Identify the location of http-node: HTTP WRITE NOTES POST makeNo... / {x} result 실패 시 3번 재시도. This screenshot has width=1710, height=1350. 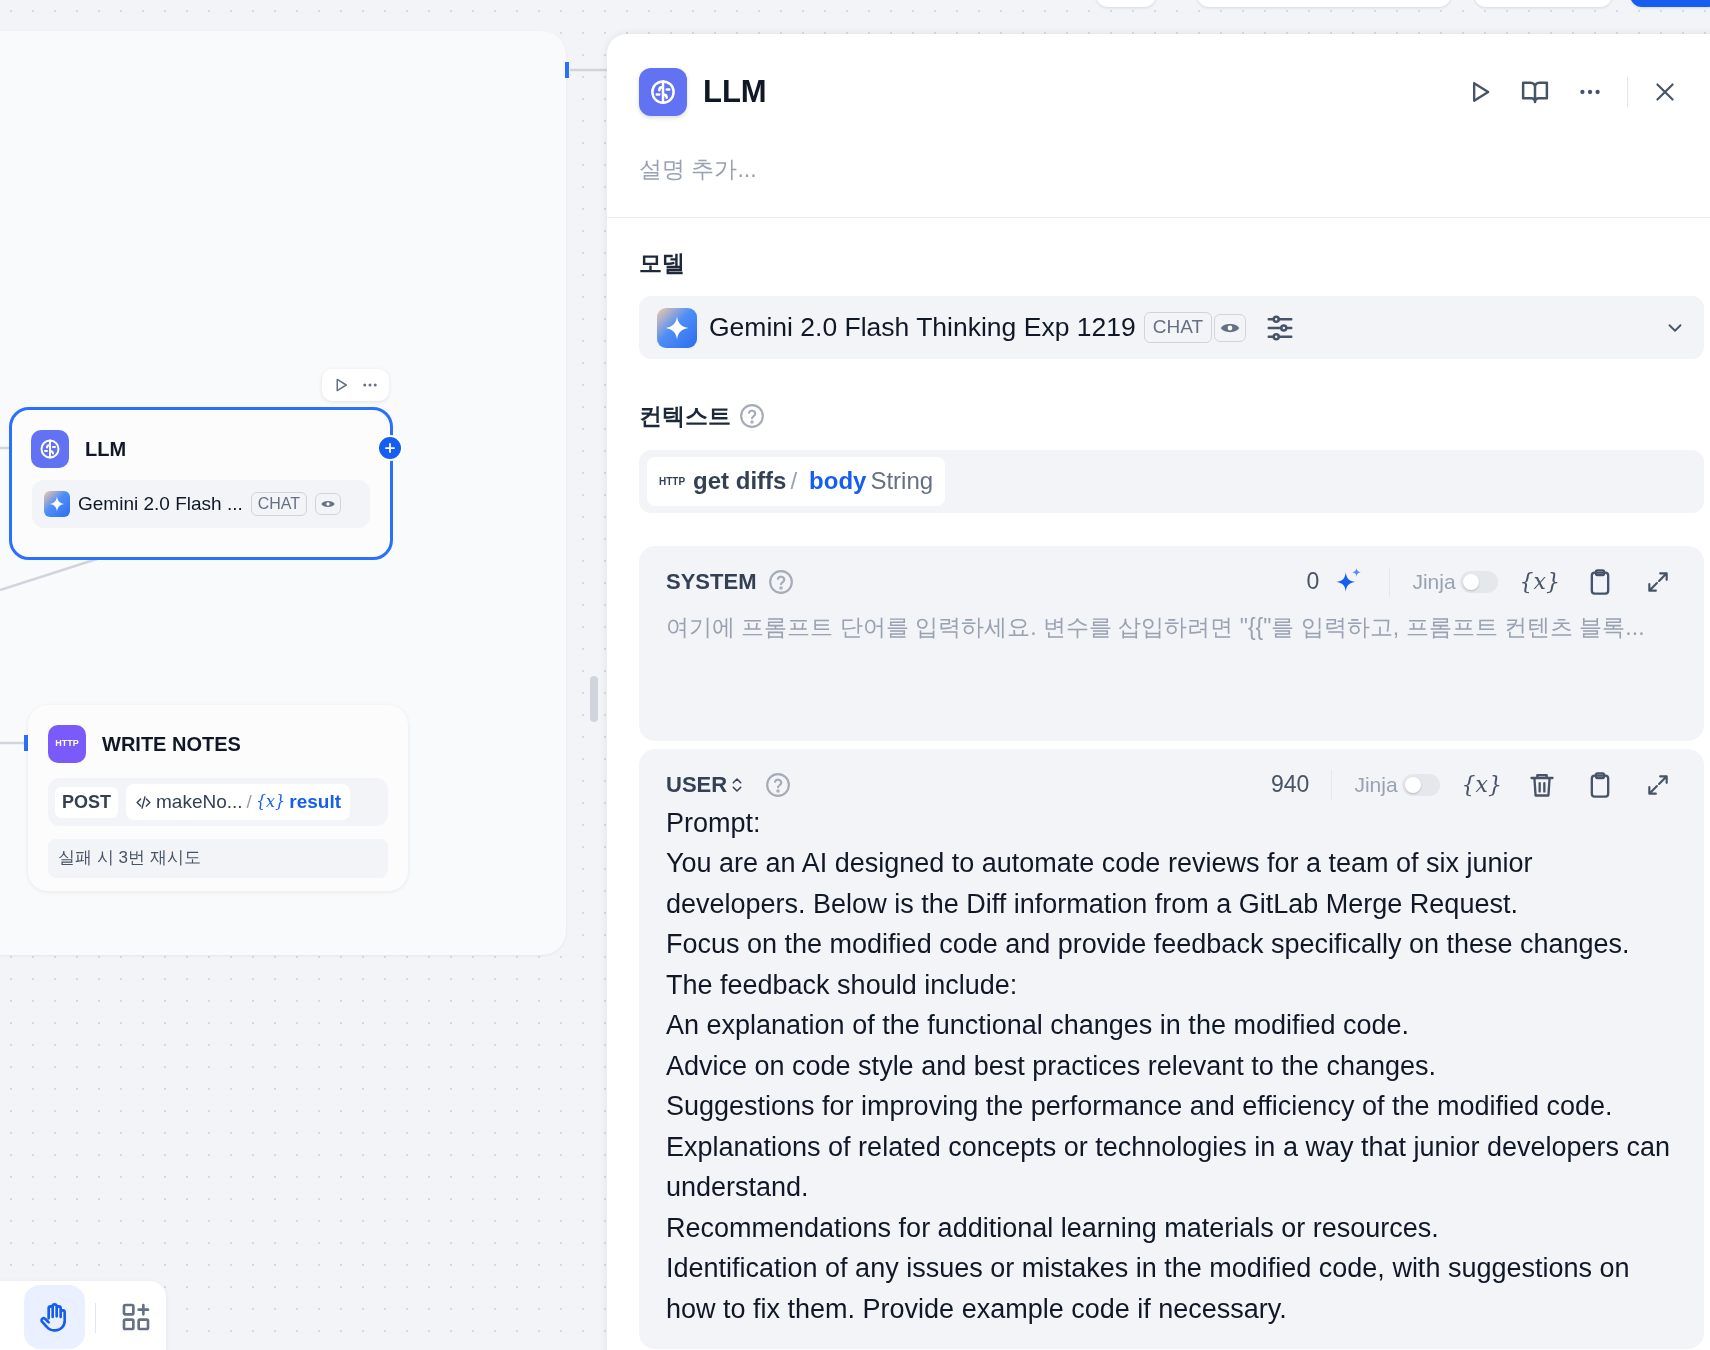
(218, 798).